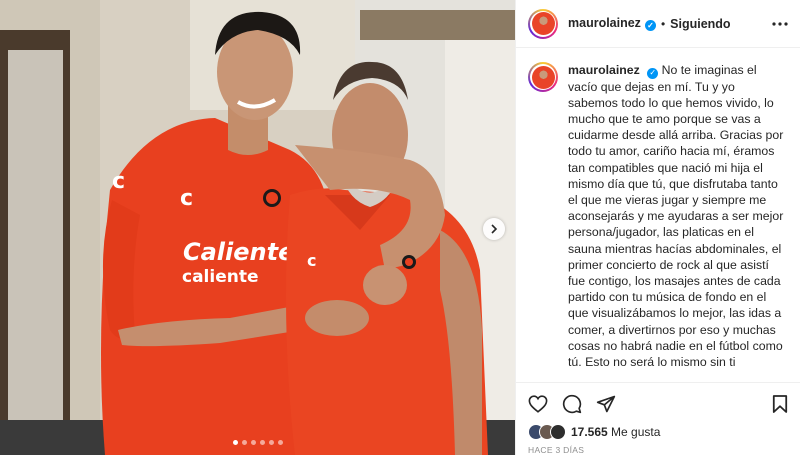  I want to click on likes-label: Me gusta, so click(636, 432).